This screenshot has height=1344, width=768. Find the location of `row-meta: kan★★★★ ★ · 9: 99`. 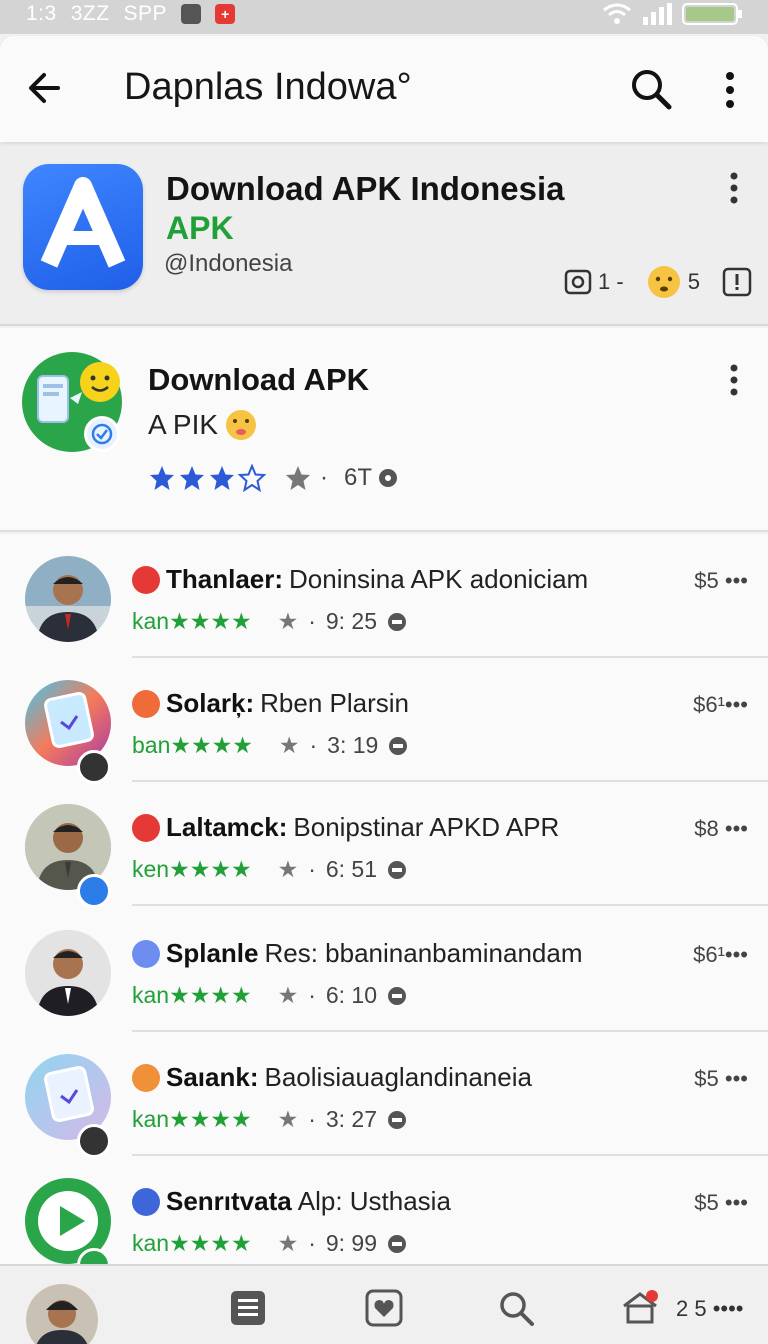

row-meta: kan★★★★ ★ · 9: 99 is located at coordinates (269, 1243).